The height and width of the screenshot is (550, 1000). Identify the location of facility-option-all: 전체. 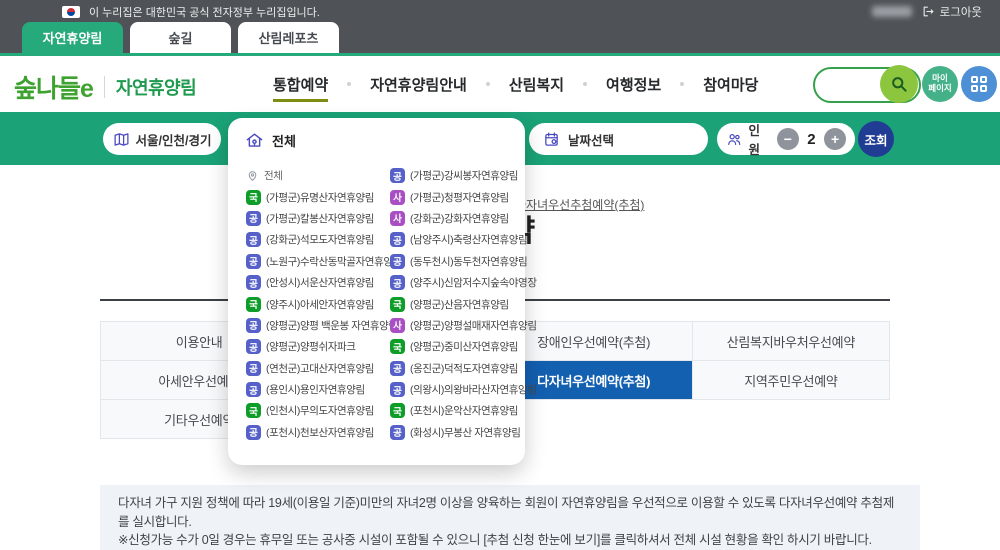
(324, 175).